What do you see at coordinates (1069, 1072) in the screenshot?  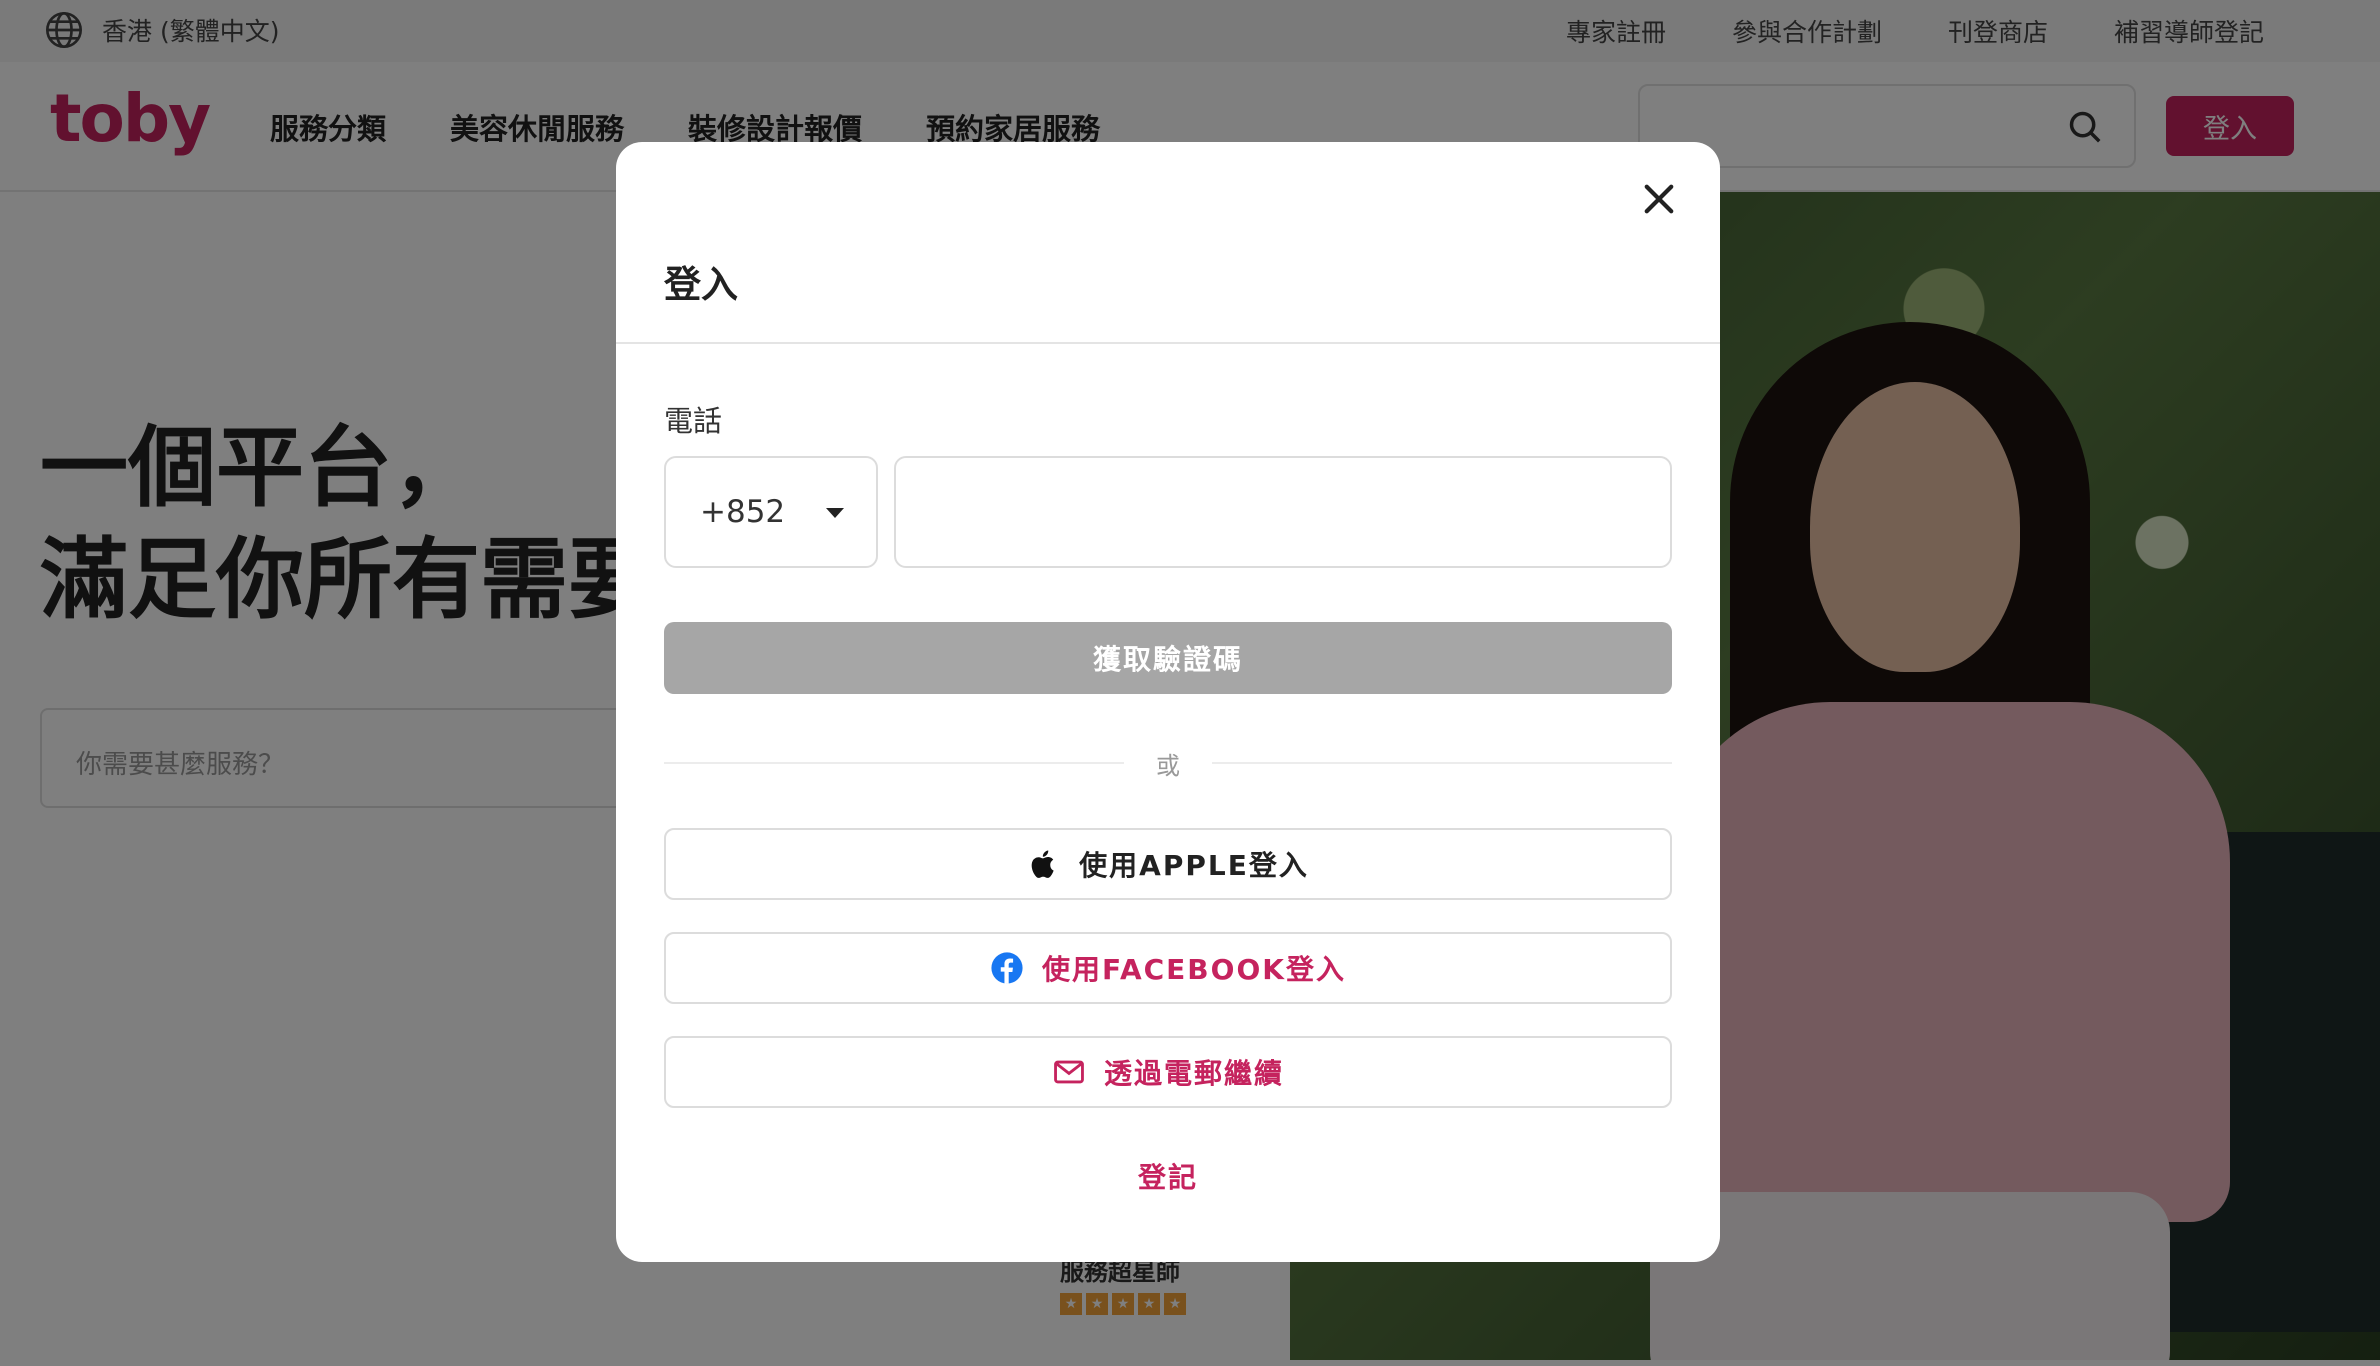 I see `mail-icon` at bounding box center [1069, 1072].